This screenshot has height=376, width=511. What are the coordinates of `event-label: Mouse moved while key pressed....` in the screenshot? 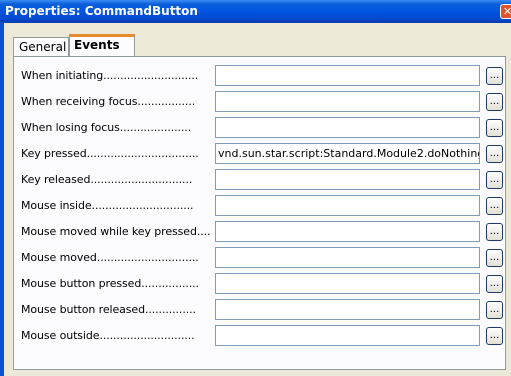 It's located at (116, 231).